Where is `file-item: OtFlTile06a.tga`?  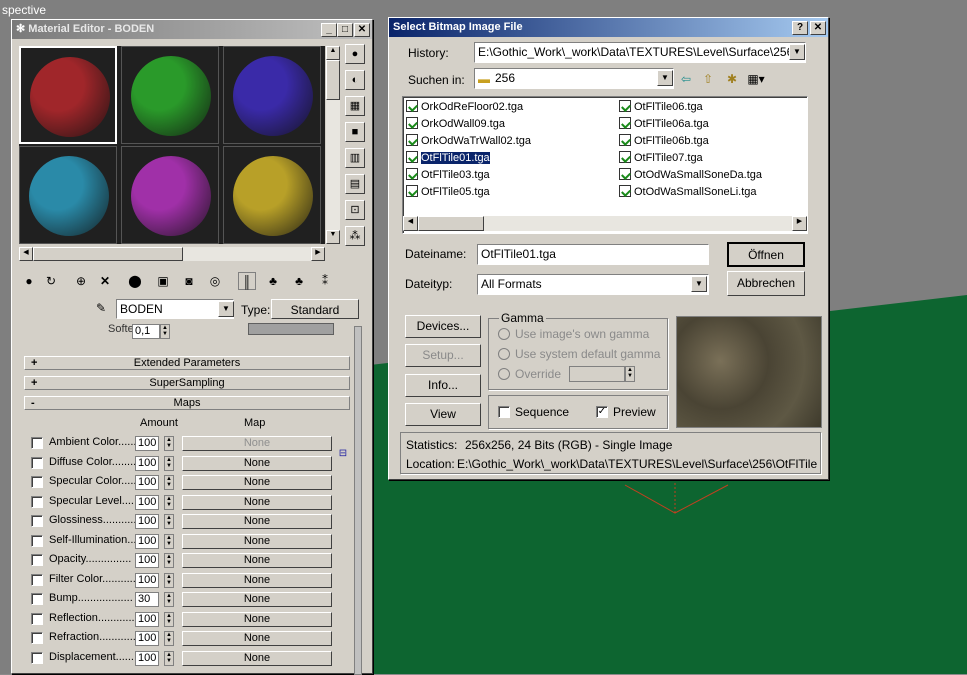 file-item: OtFlTile06a.tga is located at coordinates (711, 124).